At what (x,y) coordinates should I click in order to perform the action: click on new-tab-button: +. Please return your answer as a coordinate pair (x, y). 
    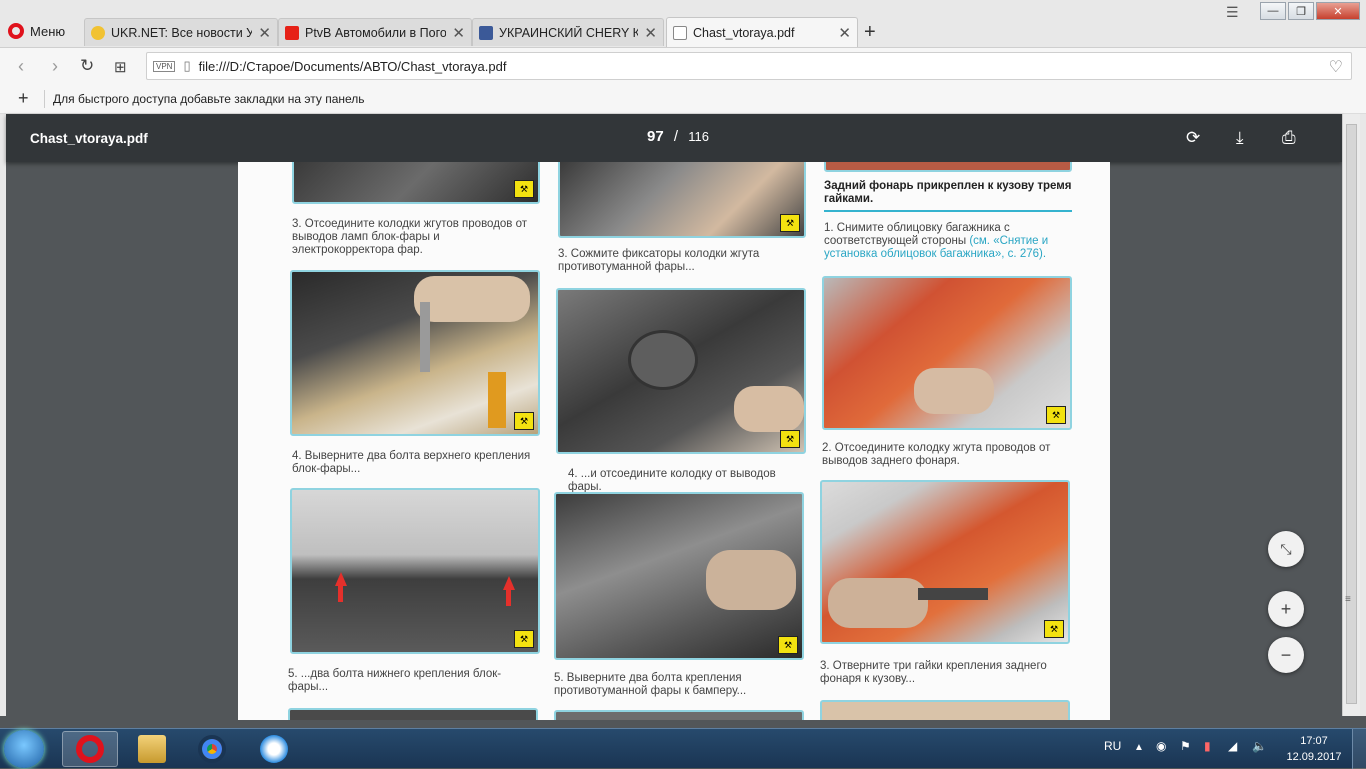
    Looking at the image, I should click on (870, 32).